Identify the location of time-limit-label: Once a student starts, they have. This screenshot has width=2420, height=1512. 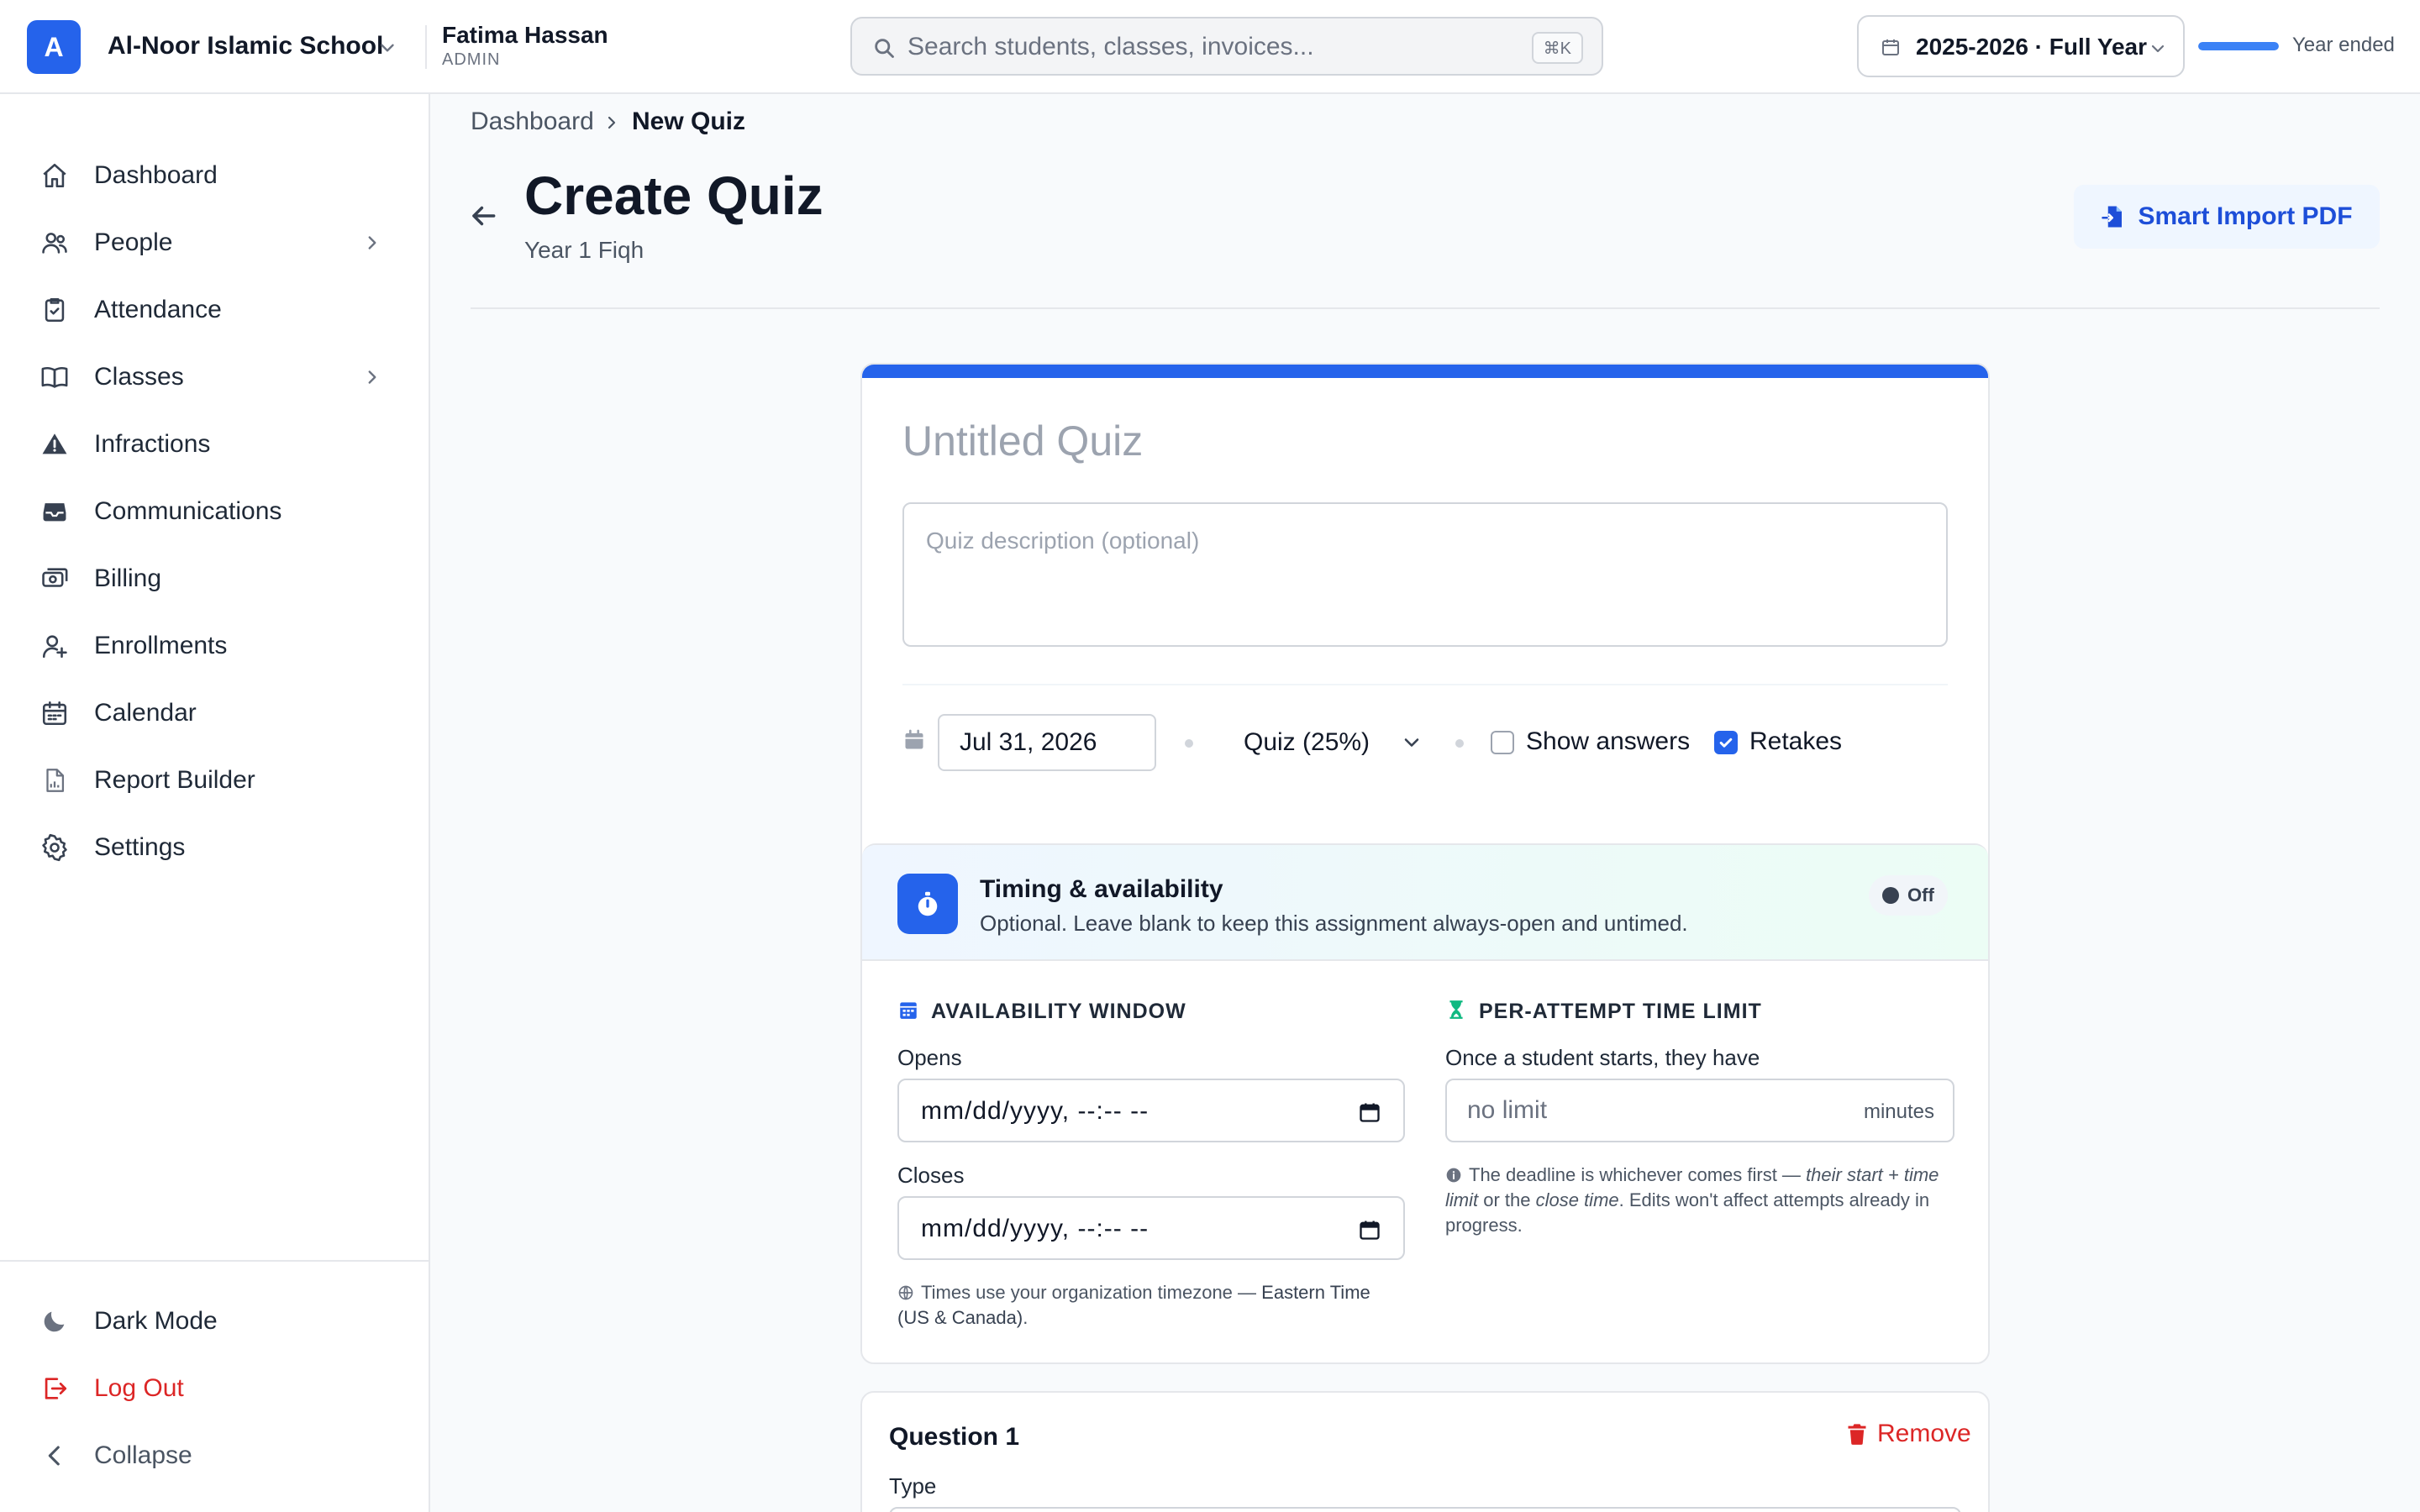
(1602, 1057).